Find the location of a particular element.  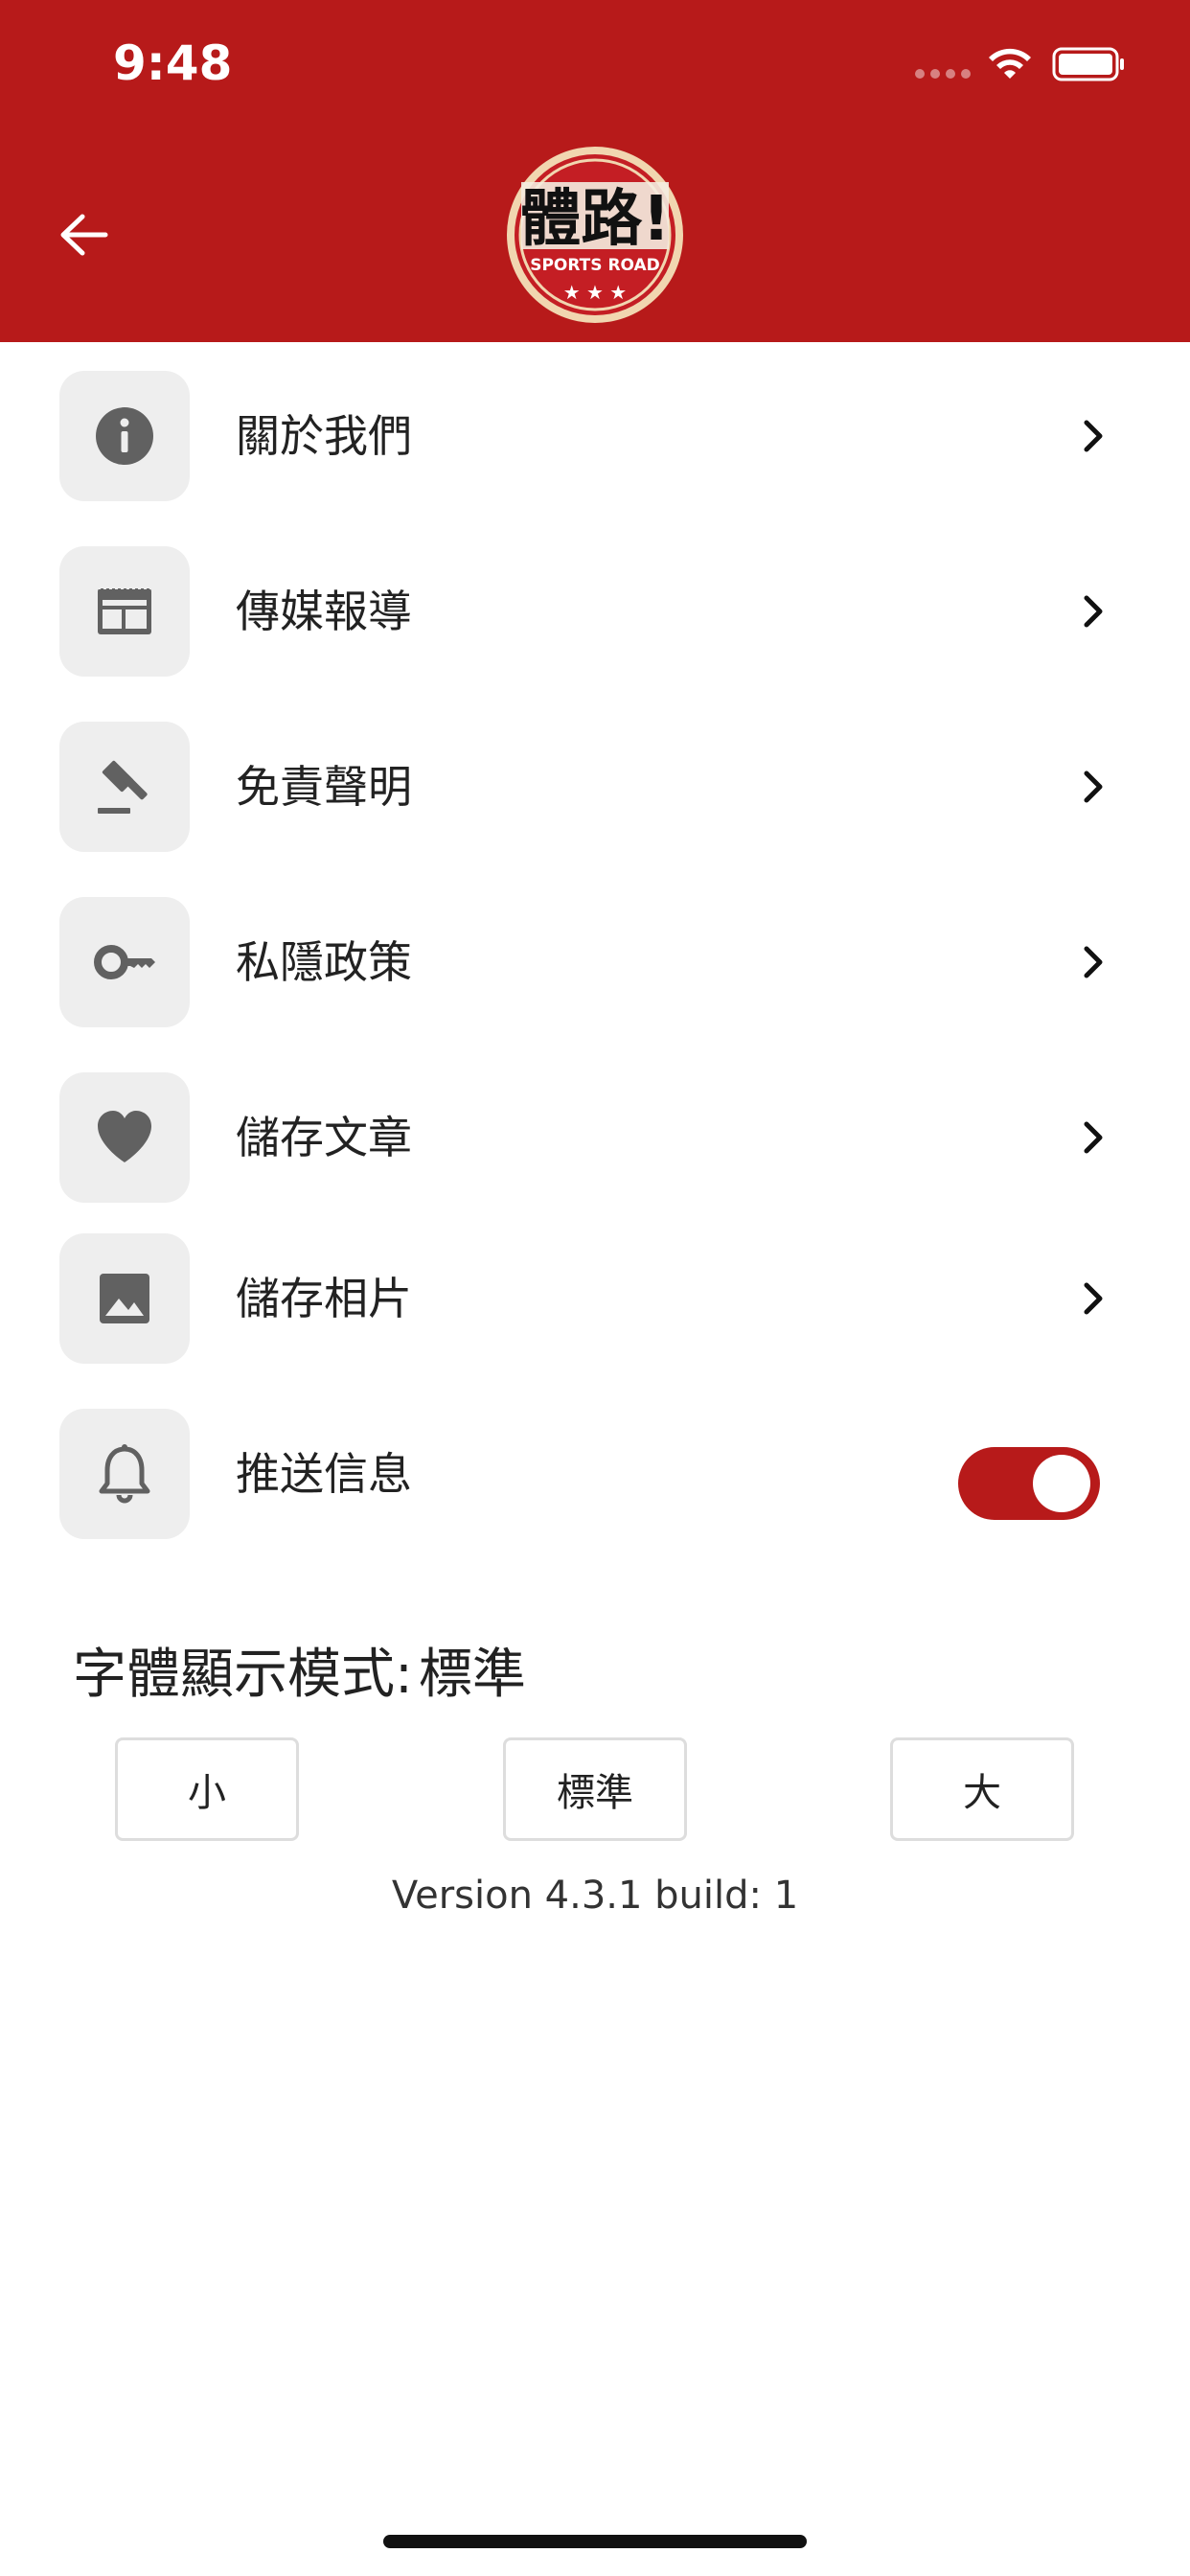

battery-icon is located at coordinates (1088, 64).